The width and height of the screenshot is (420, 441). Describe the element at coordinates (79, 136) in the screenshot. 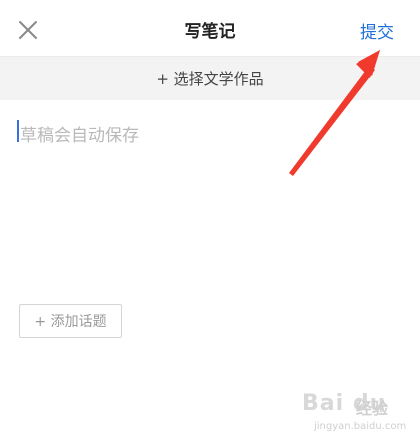

I see `editor-placeholder: 草稿会自动保存` at that location.